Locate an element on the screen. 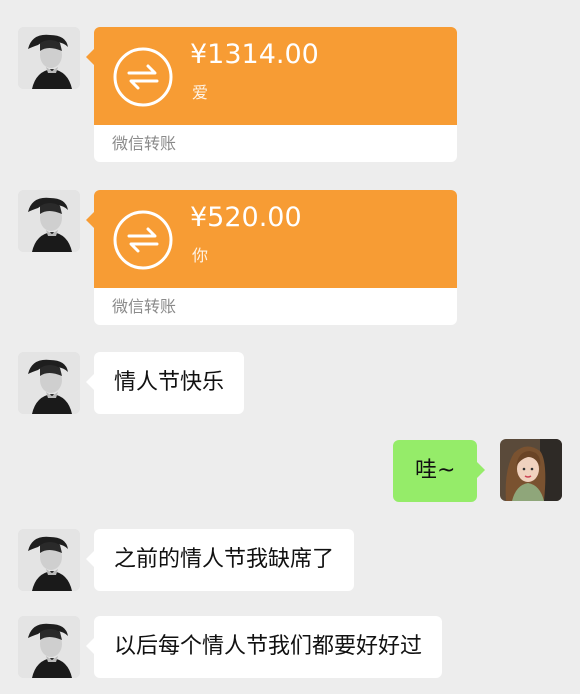 This screenshot has height=694, width=580. transfer-amount: ¥520.00 is located at coordinates (246, 217).